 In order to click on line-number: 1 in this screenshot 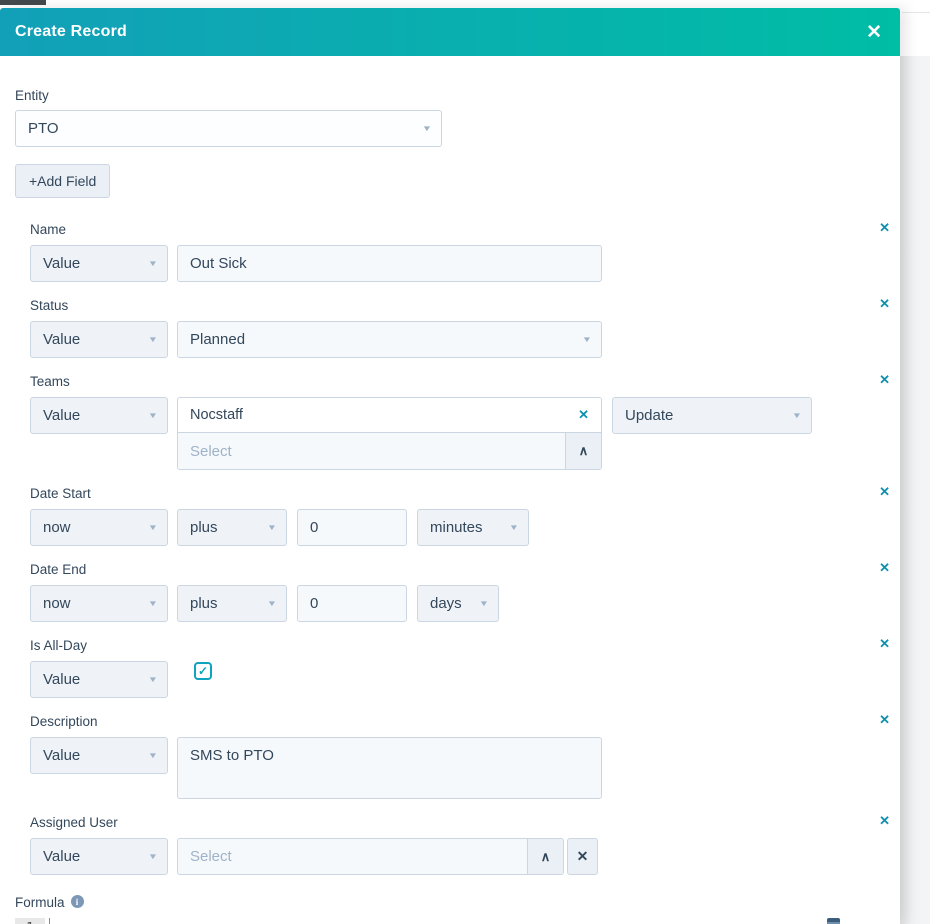, I will do `click(30, 922)`.